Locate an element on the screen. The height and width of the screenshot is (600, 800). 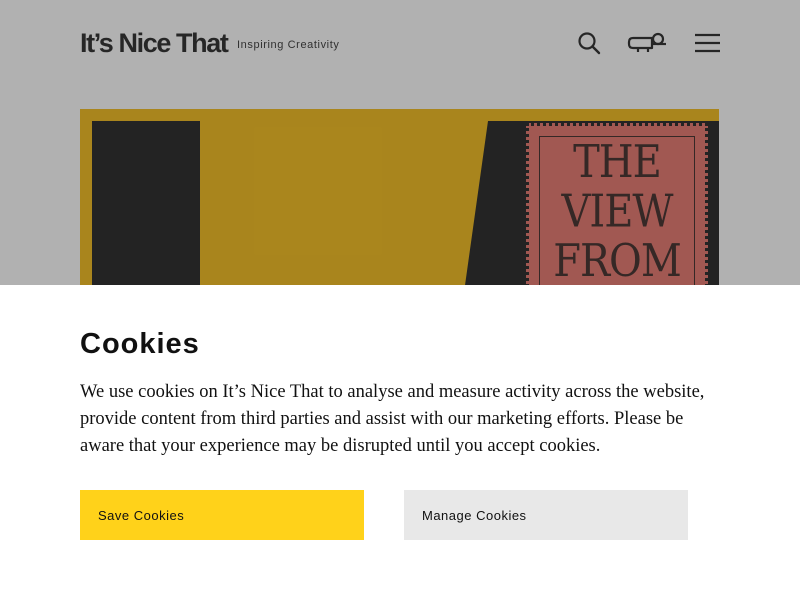
save-cookies-button: Save Cookies is located at coordinates (222, 515).